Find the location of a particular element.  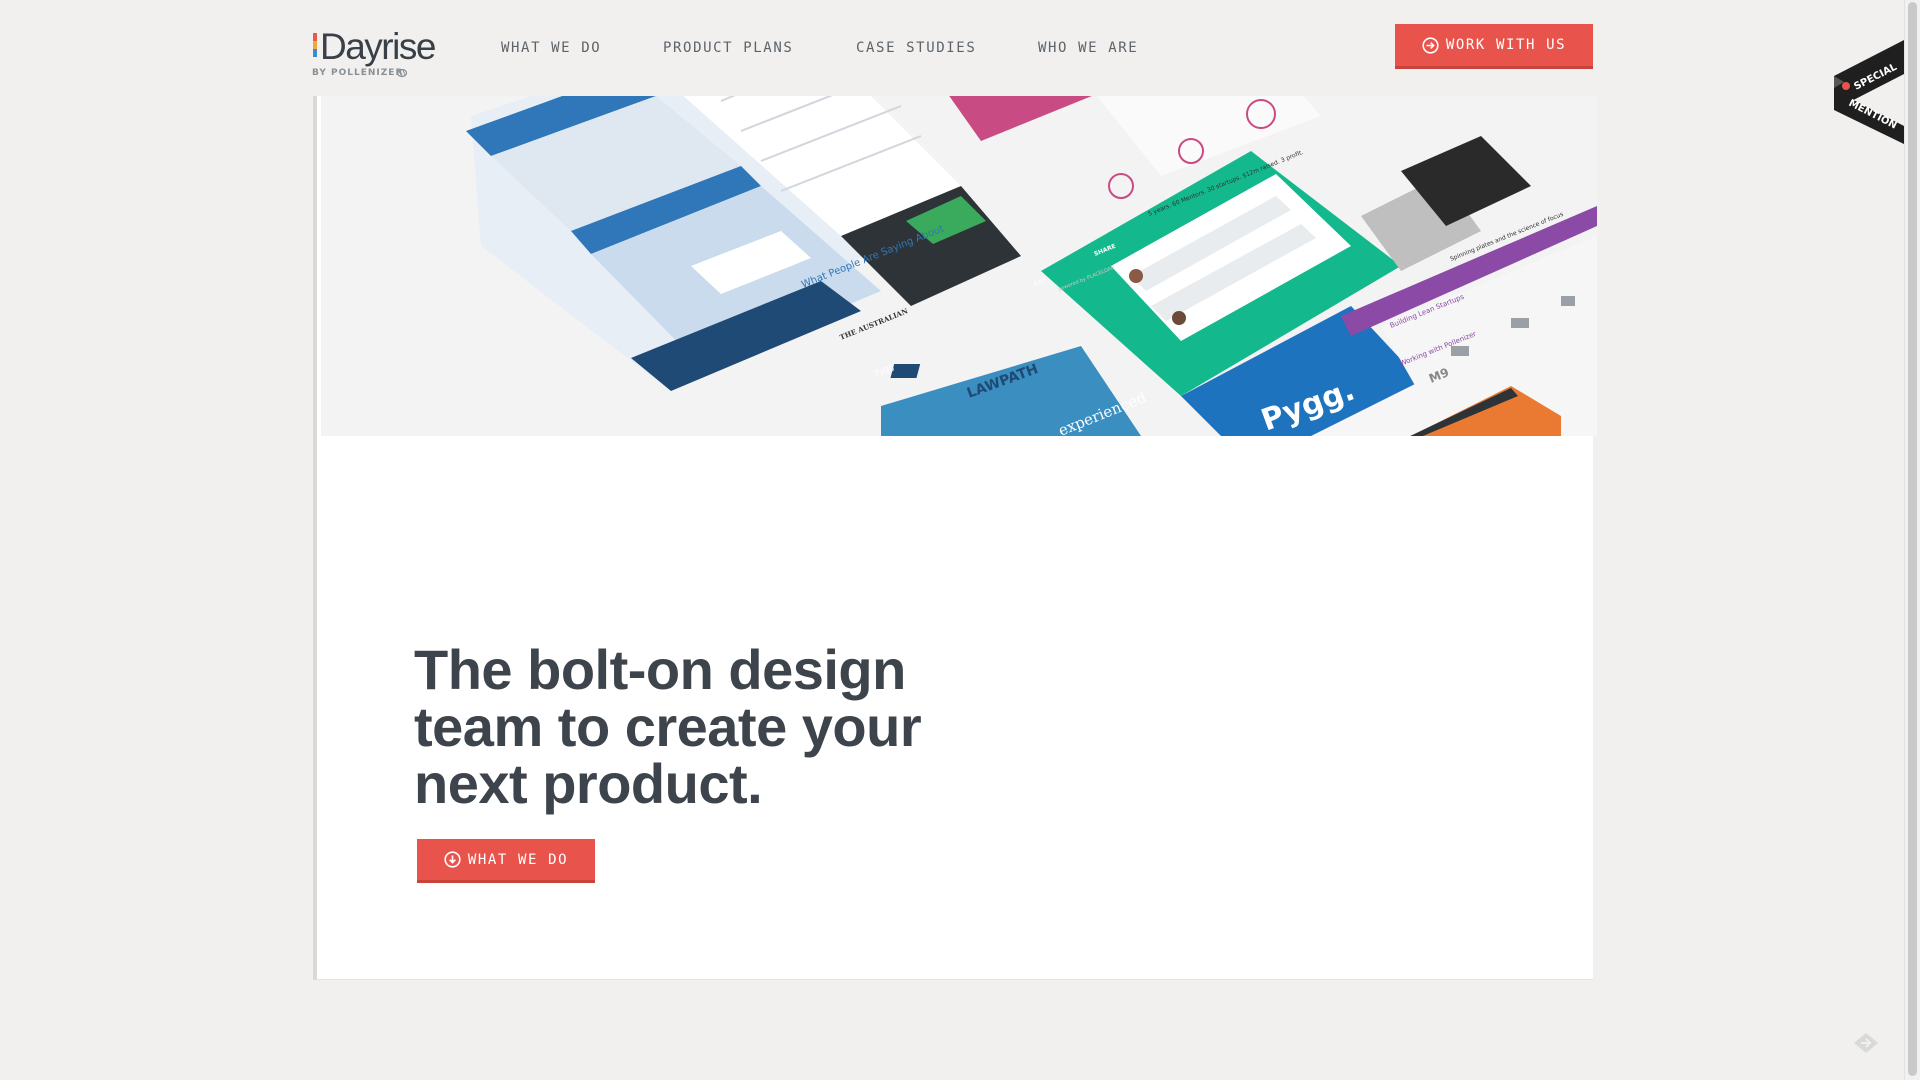

nav-item-product-plans: PRODUCT PLANS is located at coordinates (728, 48).